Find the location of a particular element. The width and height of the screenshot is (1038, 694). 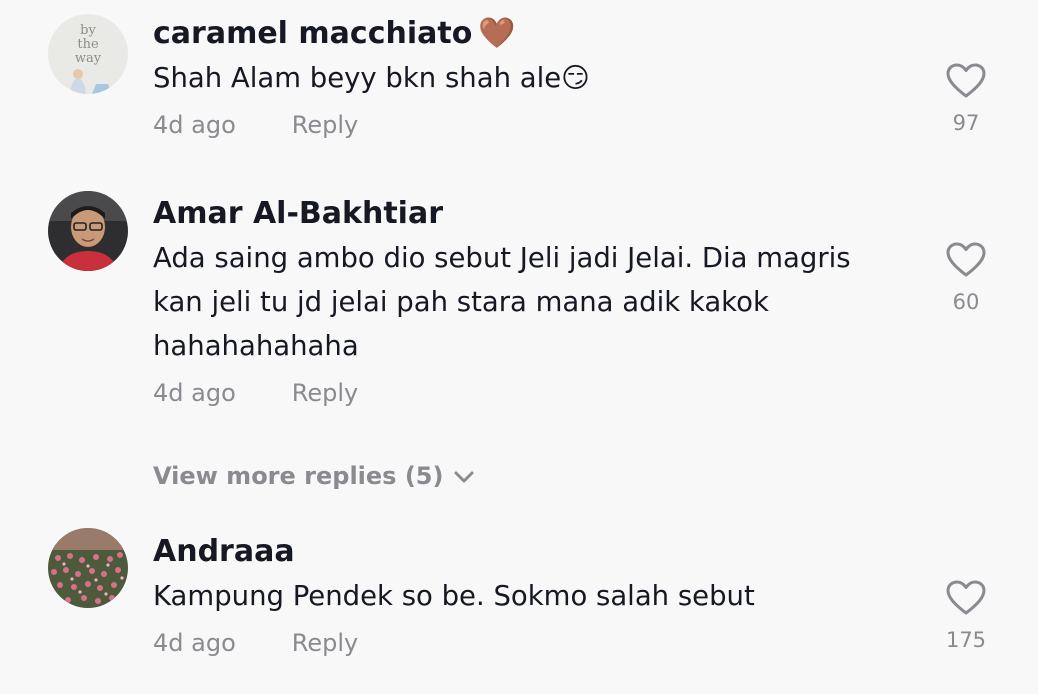

like-count: 175 is located at coordinates (966, 640).